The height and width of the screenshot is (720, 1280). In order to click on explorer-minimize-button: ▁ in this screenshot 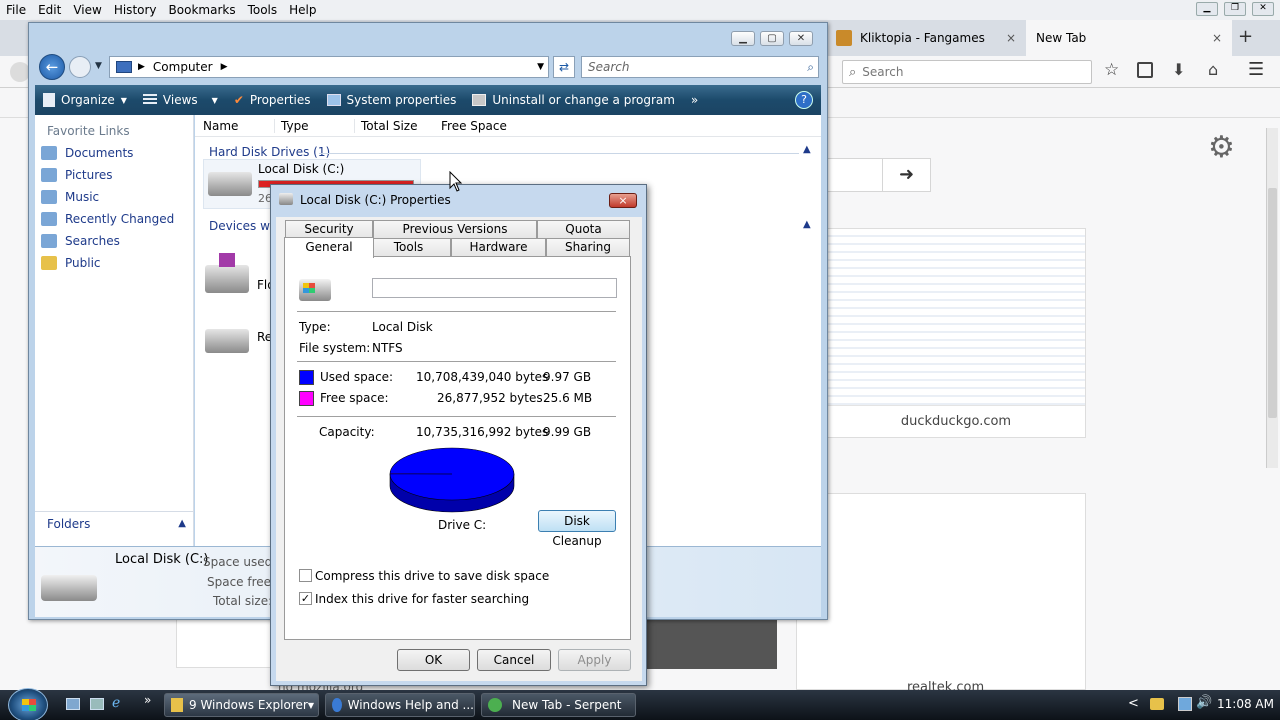, I will do `click(743, 38)`.